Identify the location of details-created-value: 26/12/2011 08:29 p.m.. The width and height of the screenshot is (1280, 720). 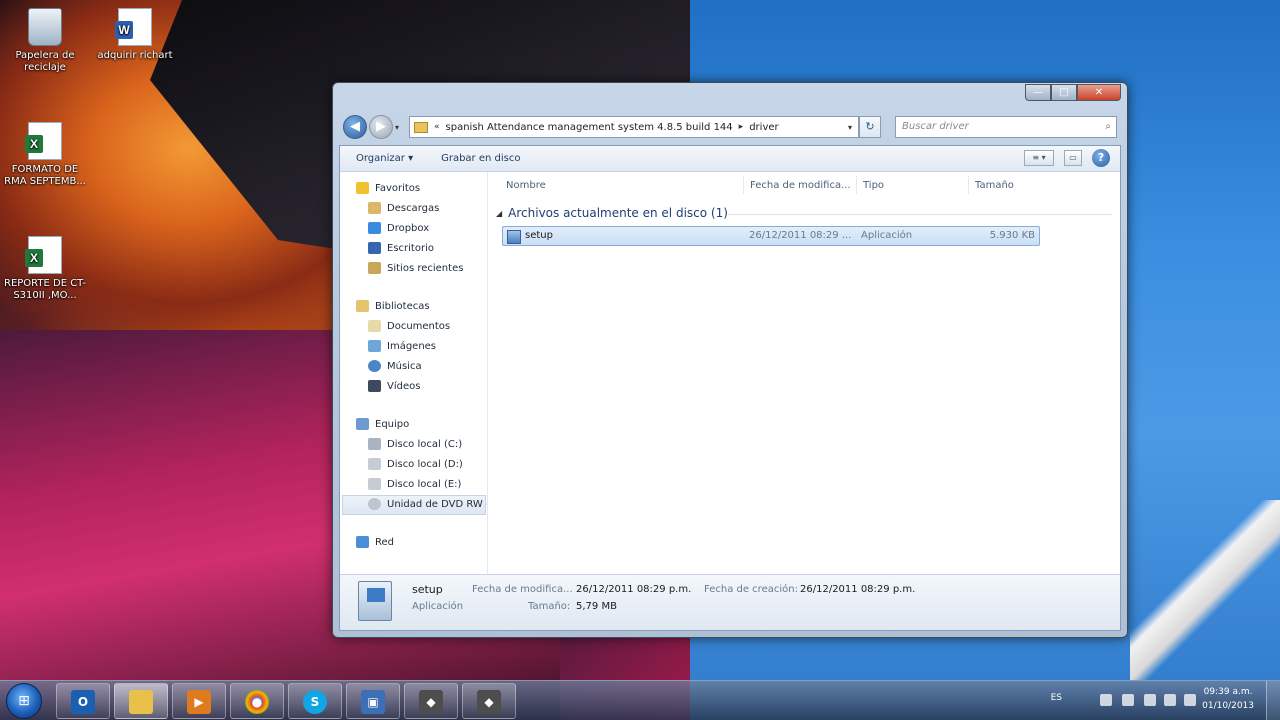
(858, 589).